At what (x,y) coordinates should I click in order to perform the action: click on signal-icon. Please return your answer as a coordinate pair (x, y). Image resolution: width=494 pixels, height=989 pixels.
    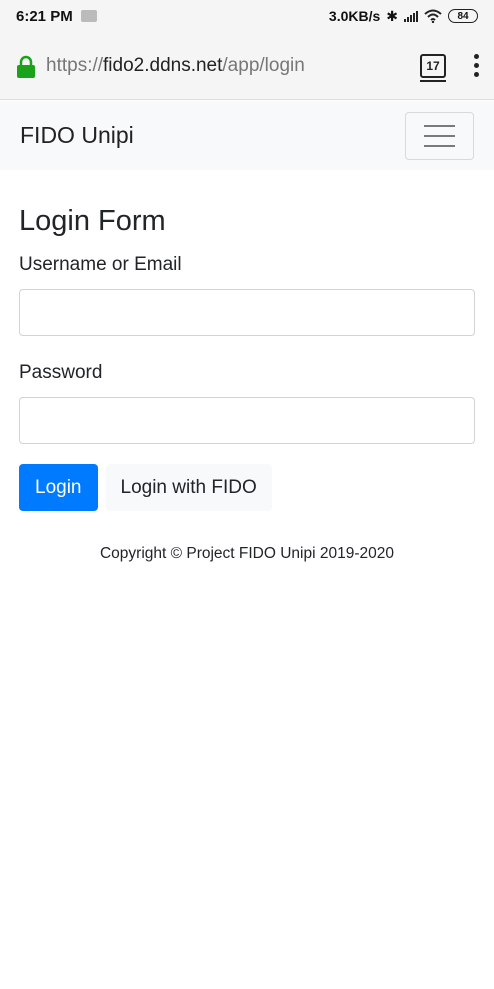
    Looking at the image, I should click on (411, 16).